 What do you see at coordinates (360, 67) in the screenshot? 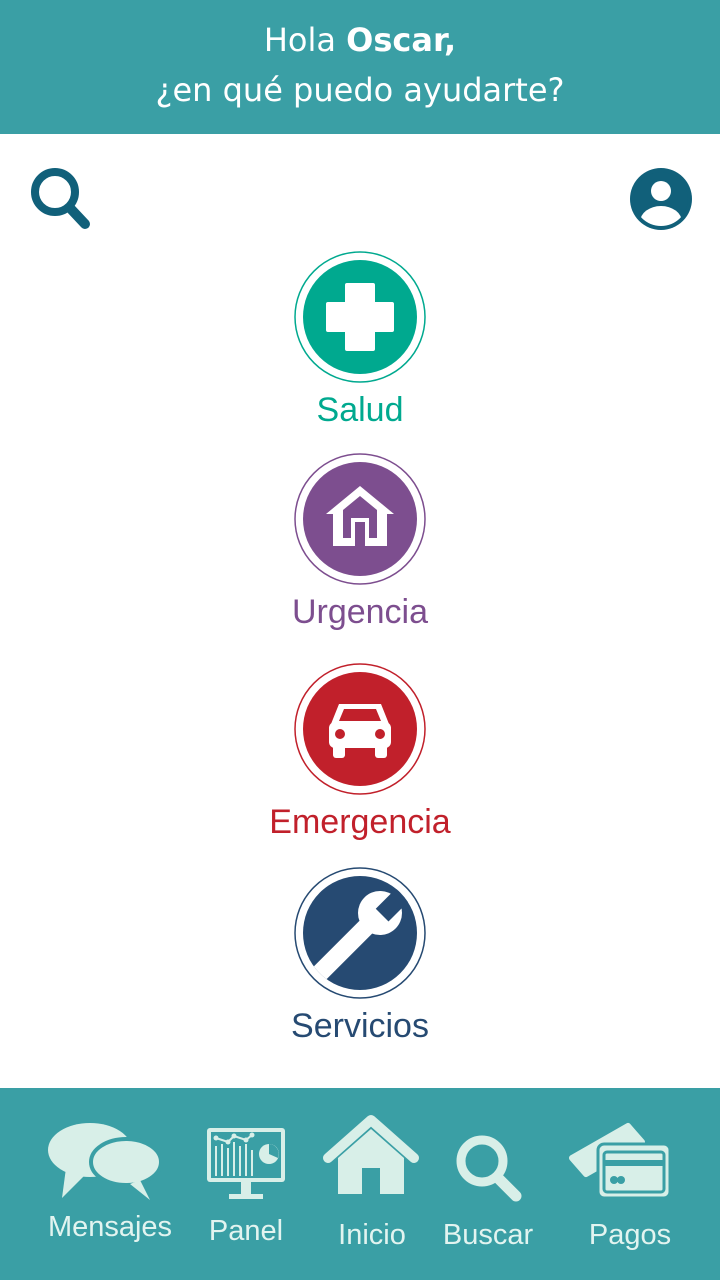
I see `header-banner: Hola Oscar, ¿en qué puedo ayudarte?` at bounding box center [360, 67].